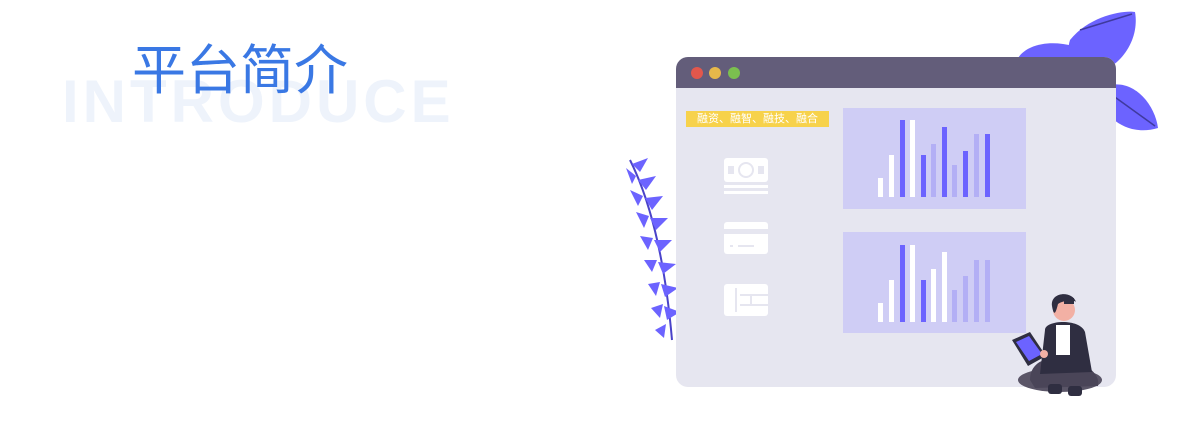 Image resolution: width=1200 pixels, height=440 pixels. I want to click on tag-label: 融资、融智、融技、融合, so click(757, 119).